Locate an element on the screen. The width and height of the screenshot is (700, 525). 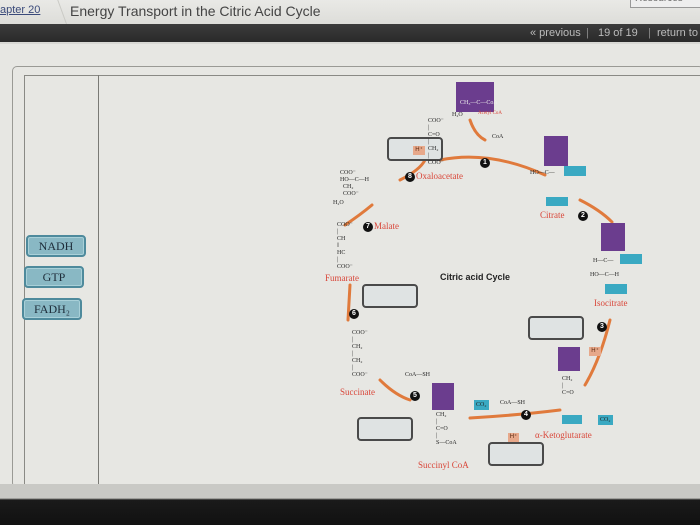
step-3-marker: 3 is located at coordinates (602, 327).